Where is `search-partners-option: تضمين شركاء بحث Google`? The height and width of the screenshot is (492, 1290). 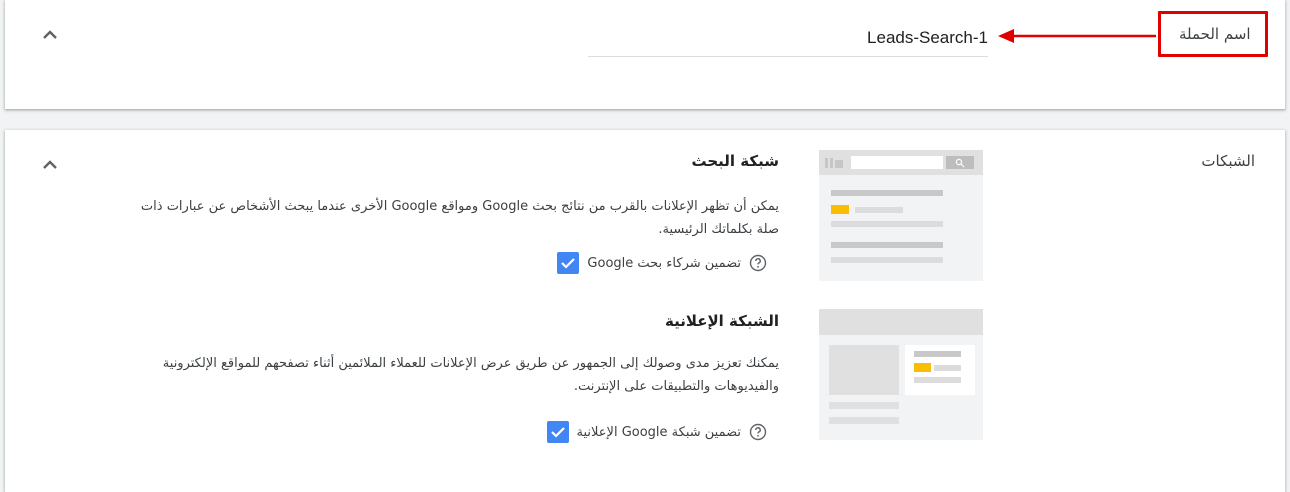 search-partners-option: تضمين شركاء بحث Google is located at coordinates (668, 263).